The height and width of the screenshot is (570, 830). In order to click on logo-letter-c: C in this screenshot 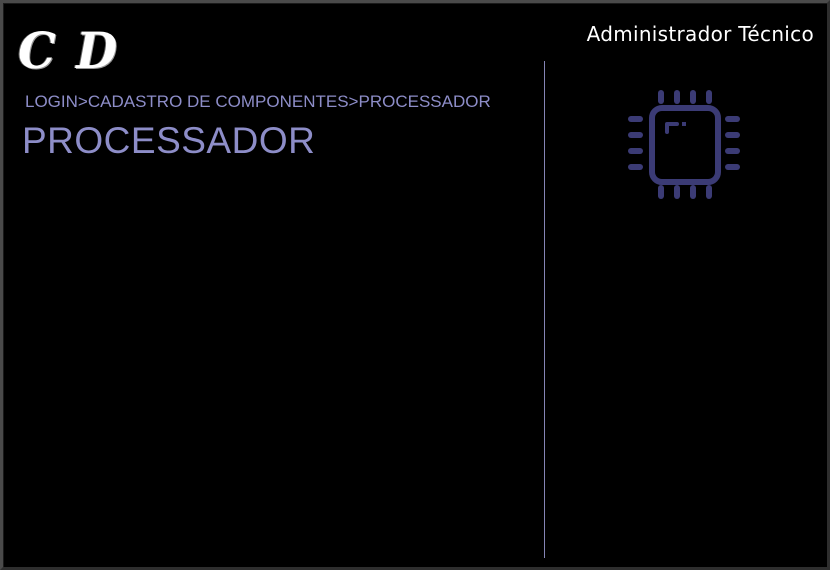, I will do `click(36, 50)`.